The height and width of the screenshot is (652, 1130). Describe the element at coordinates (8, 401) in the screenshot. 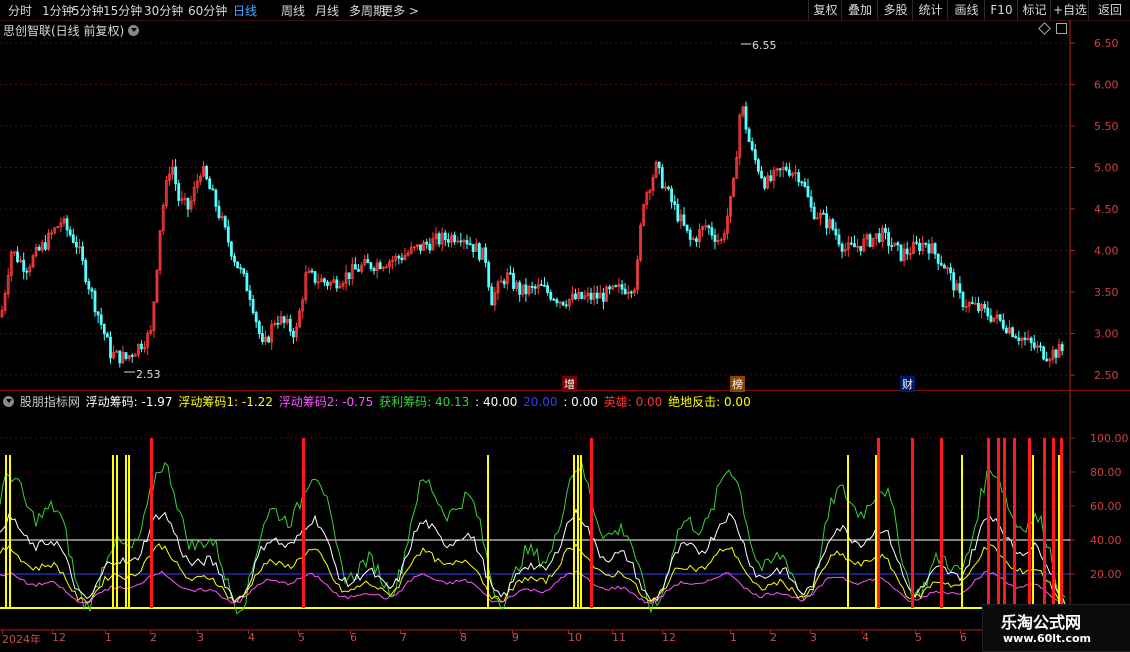

I see `indicator-menu-icon` at that location.